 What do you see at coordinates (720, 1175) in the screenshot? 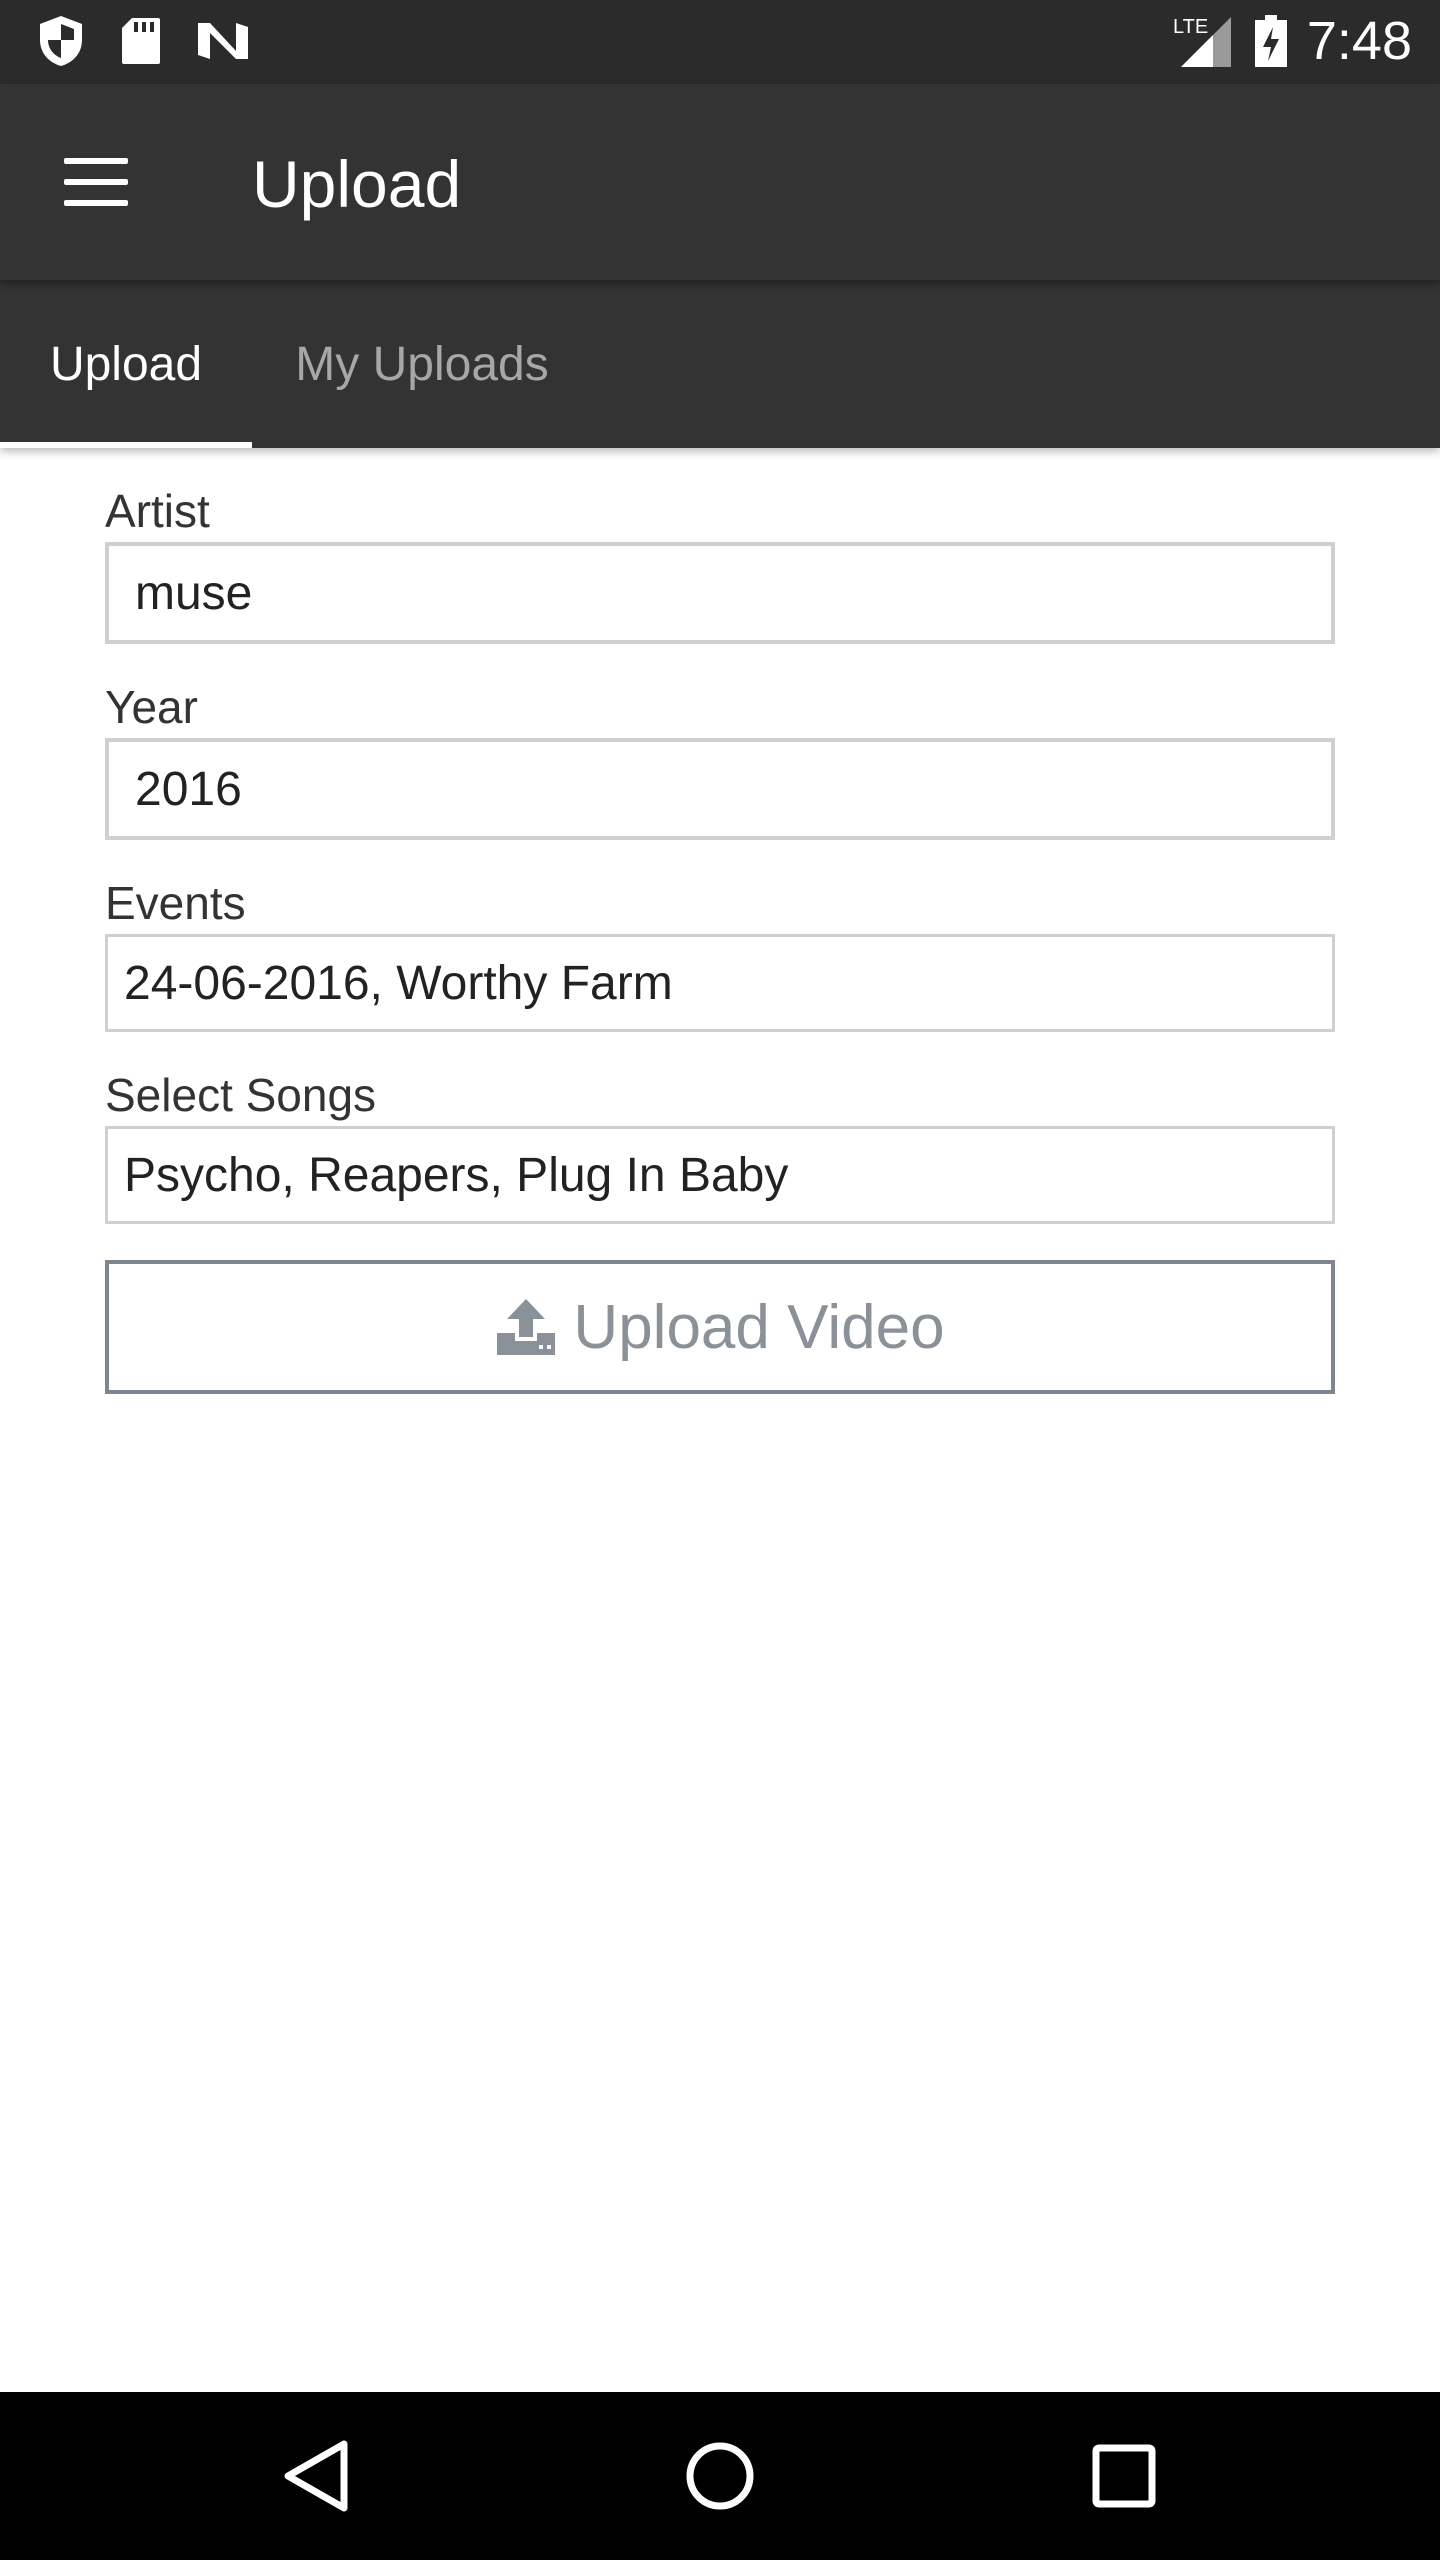
I see `select-songs-input` at bounding box center [720, 1175].